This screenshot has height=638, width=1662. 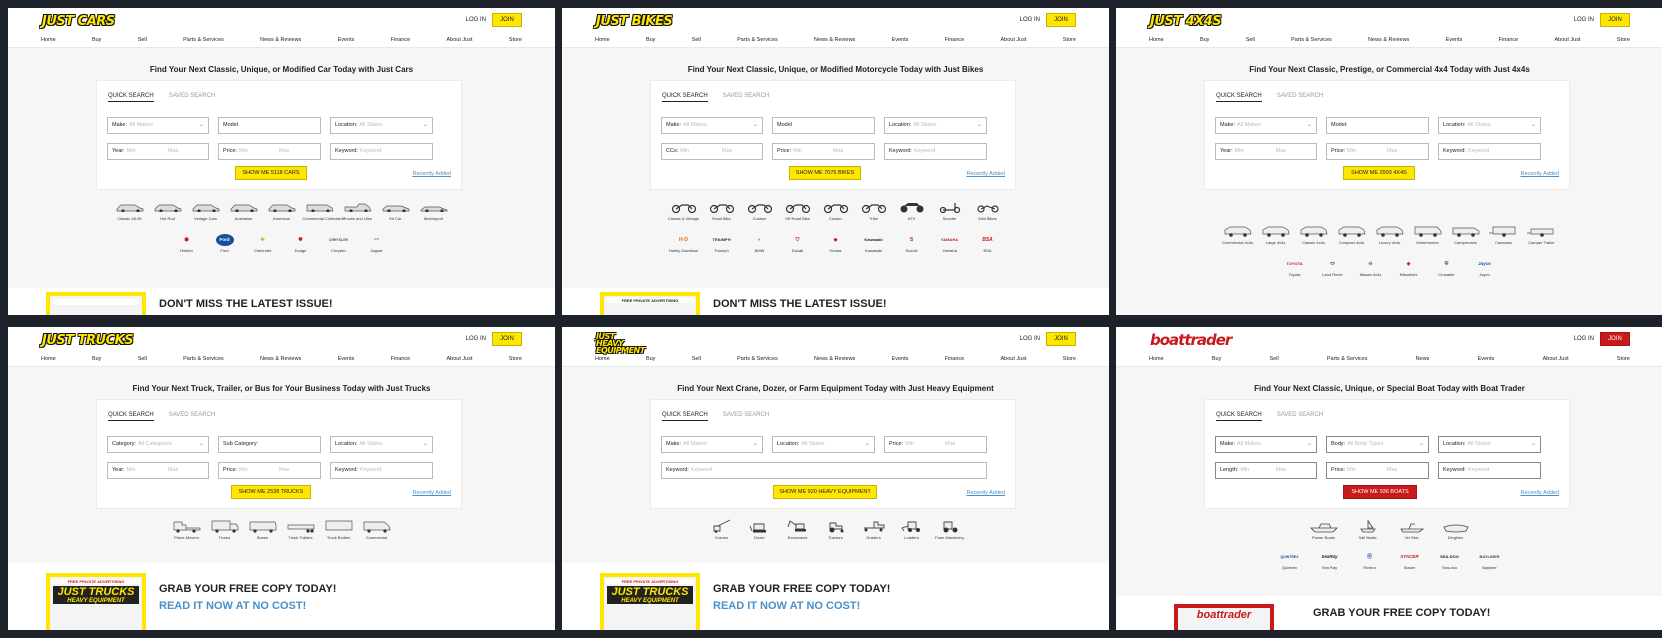 I want to click on brand-quintrex: QUINTREX Quintrex, so click(x=1290, y=560).